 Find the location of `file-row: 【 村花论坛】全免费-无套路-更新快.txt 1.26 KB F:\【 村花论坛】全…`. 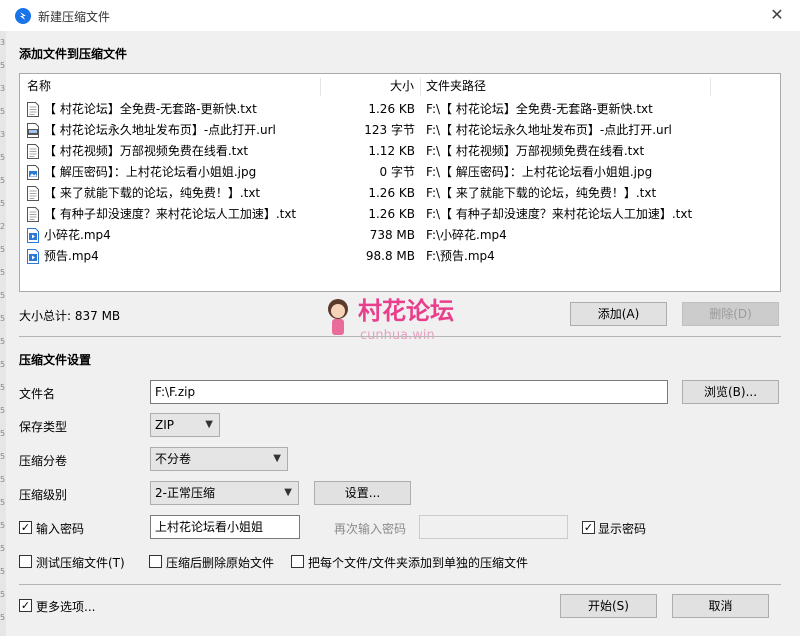

file-row: 【 村花论坛】全免费-无套路-更新快.txt 1.26 KB F:\【 村花论坛】全… is located at coordinates (400, 109).